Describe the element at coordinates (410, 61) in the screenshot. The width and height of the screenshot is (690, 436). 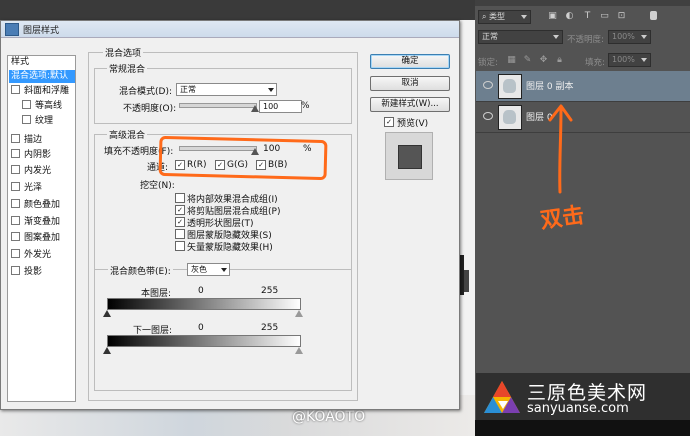
I see `ok-button: 确定` at that location.